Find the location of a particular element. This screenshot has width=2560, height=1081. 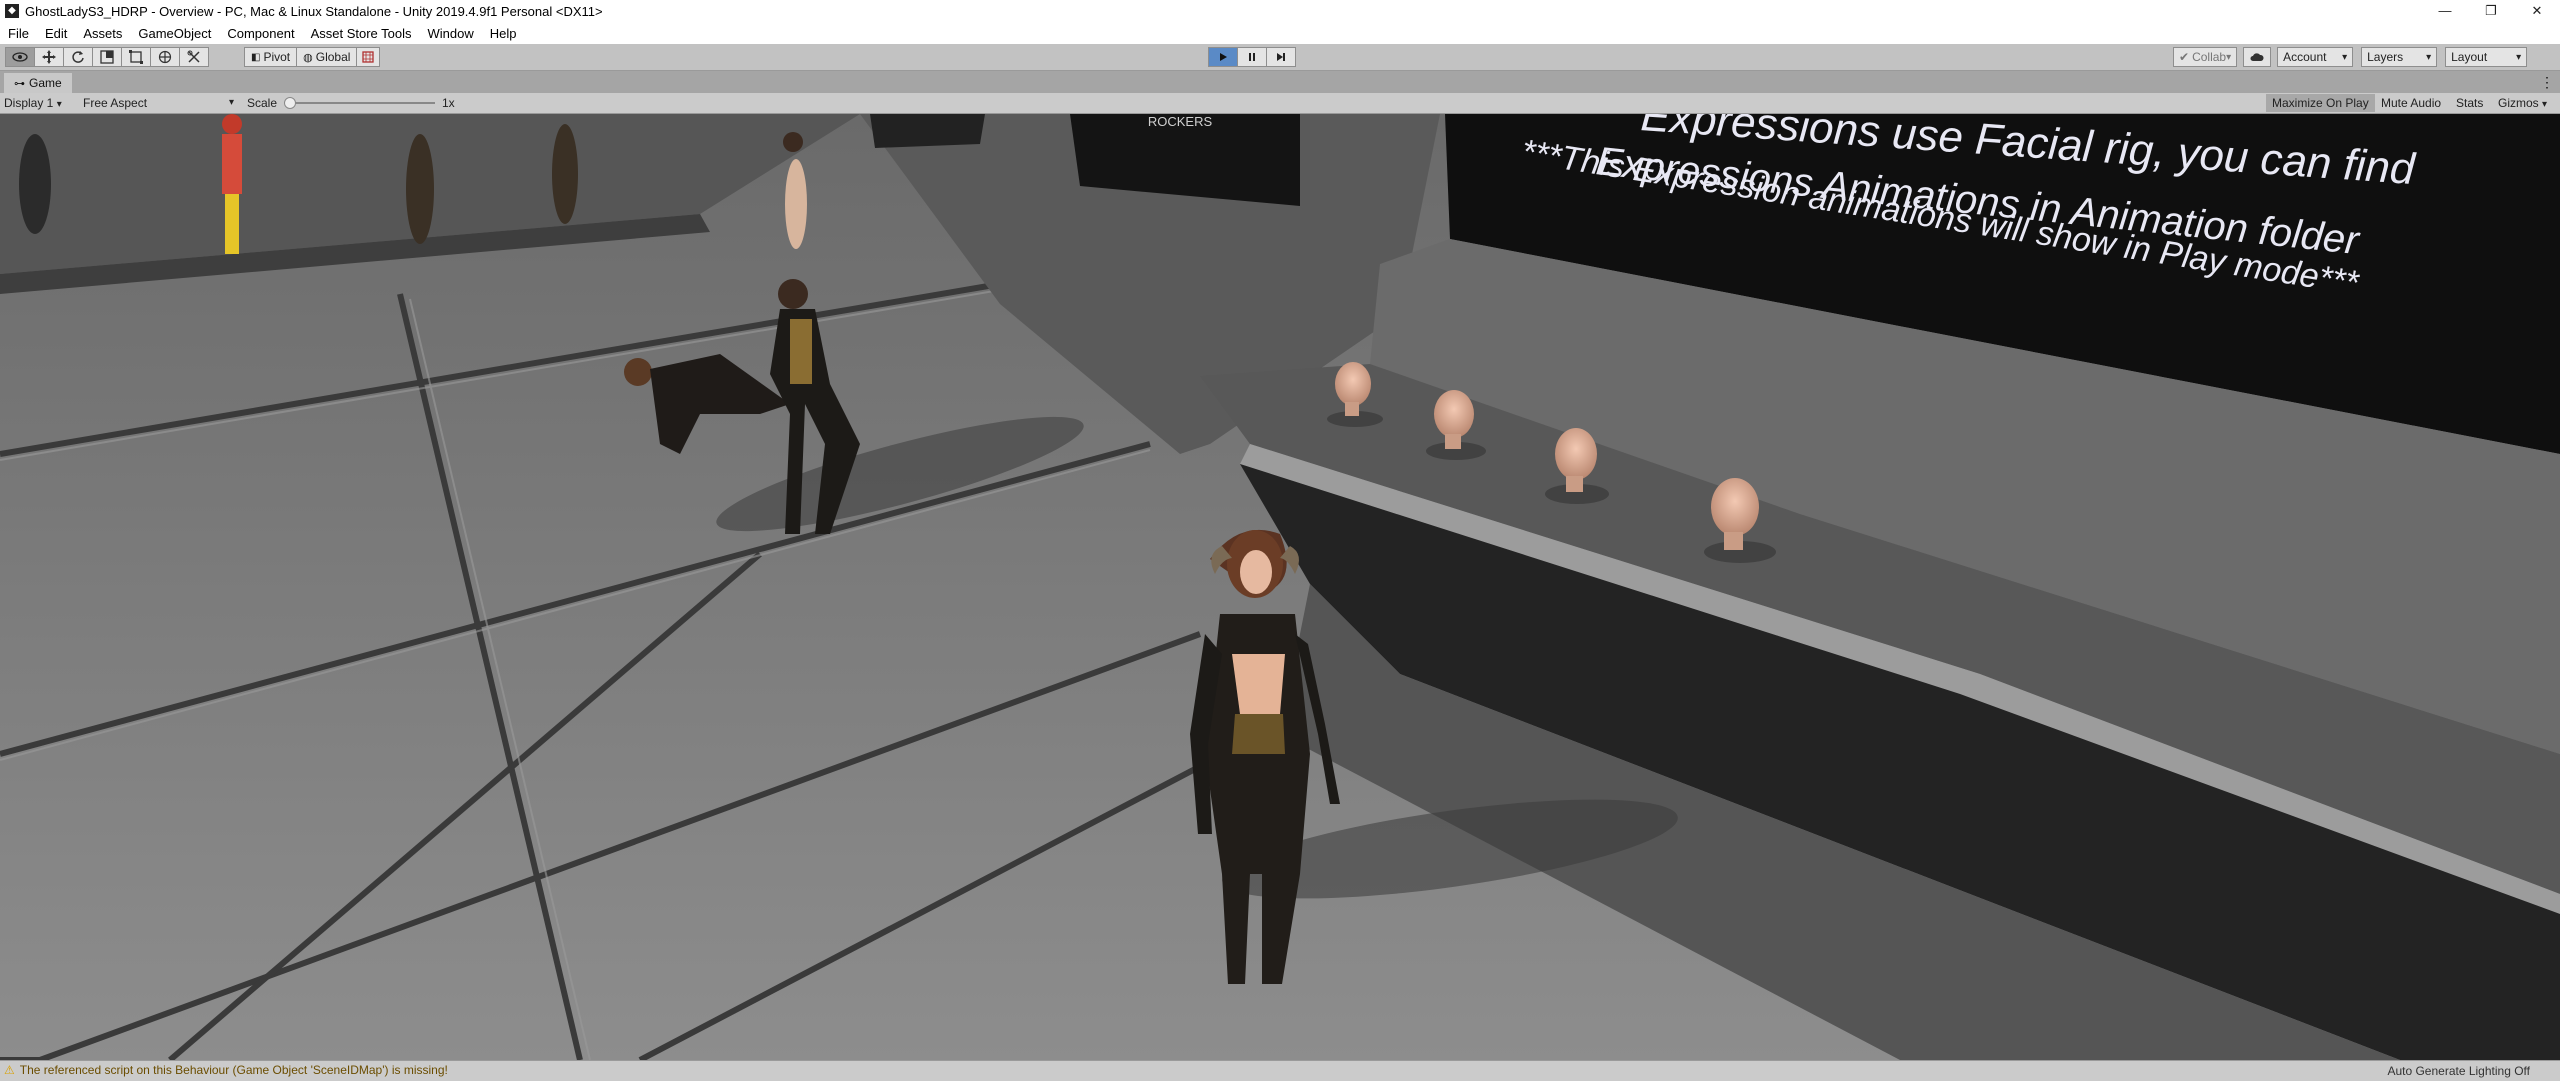

layers-dropdown: Layers is located at coordinates (2399, 57).